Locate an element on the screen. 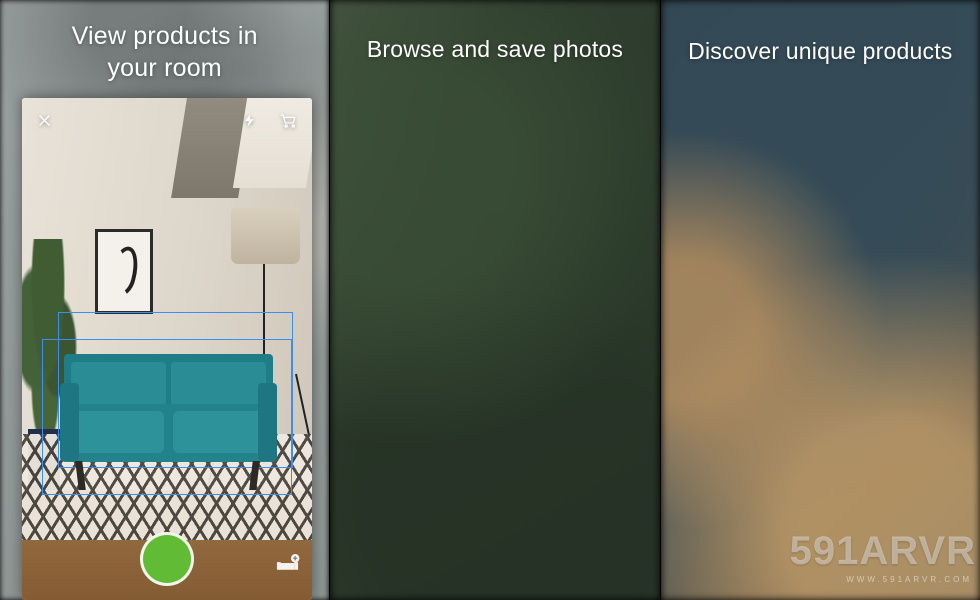 This screenshot has width=980, height=600. ar-placed-sofa is located at coordinates (168, 422).